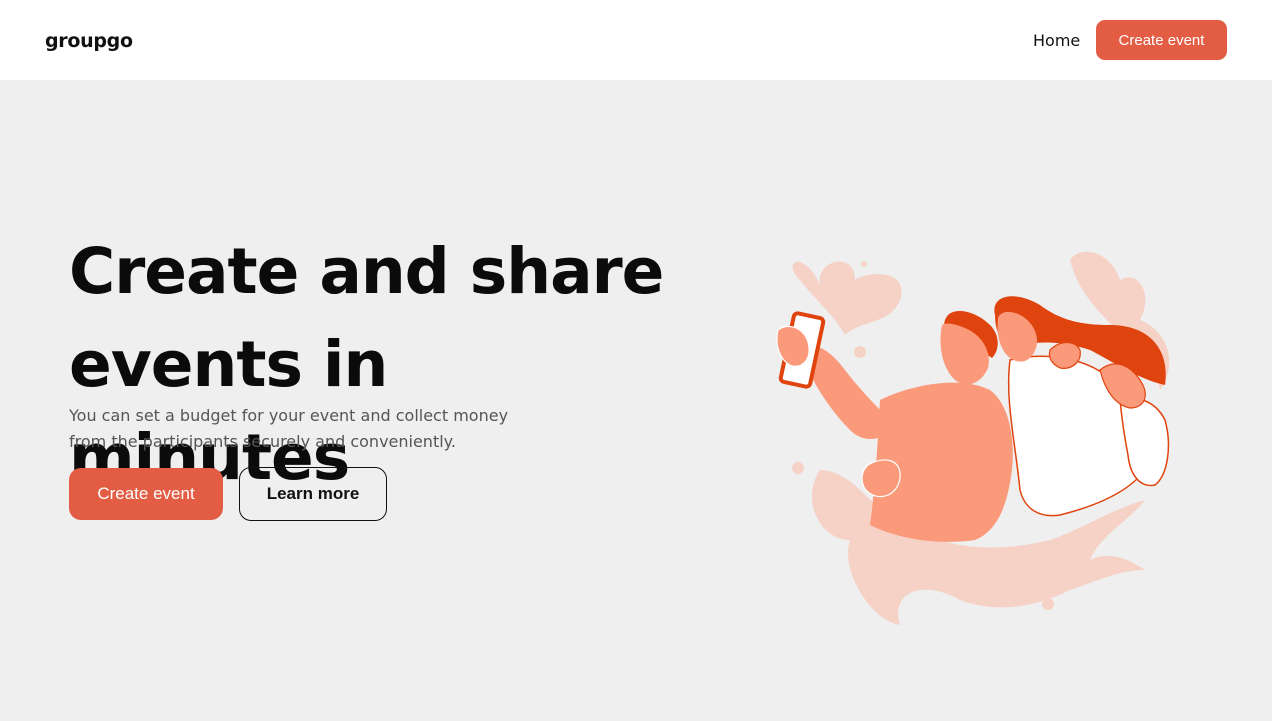 The image size is (1272, 721). Describe the element at coordinates (1064, 355) in the screenshot. I see `woman-hand` at that location.